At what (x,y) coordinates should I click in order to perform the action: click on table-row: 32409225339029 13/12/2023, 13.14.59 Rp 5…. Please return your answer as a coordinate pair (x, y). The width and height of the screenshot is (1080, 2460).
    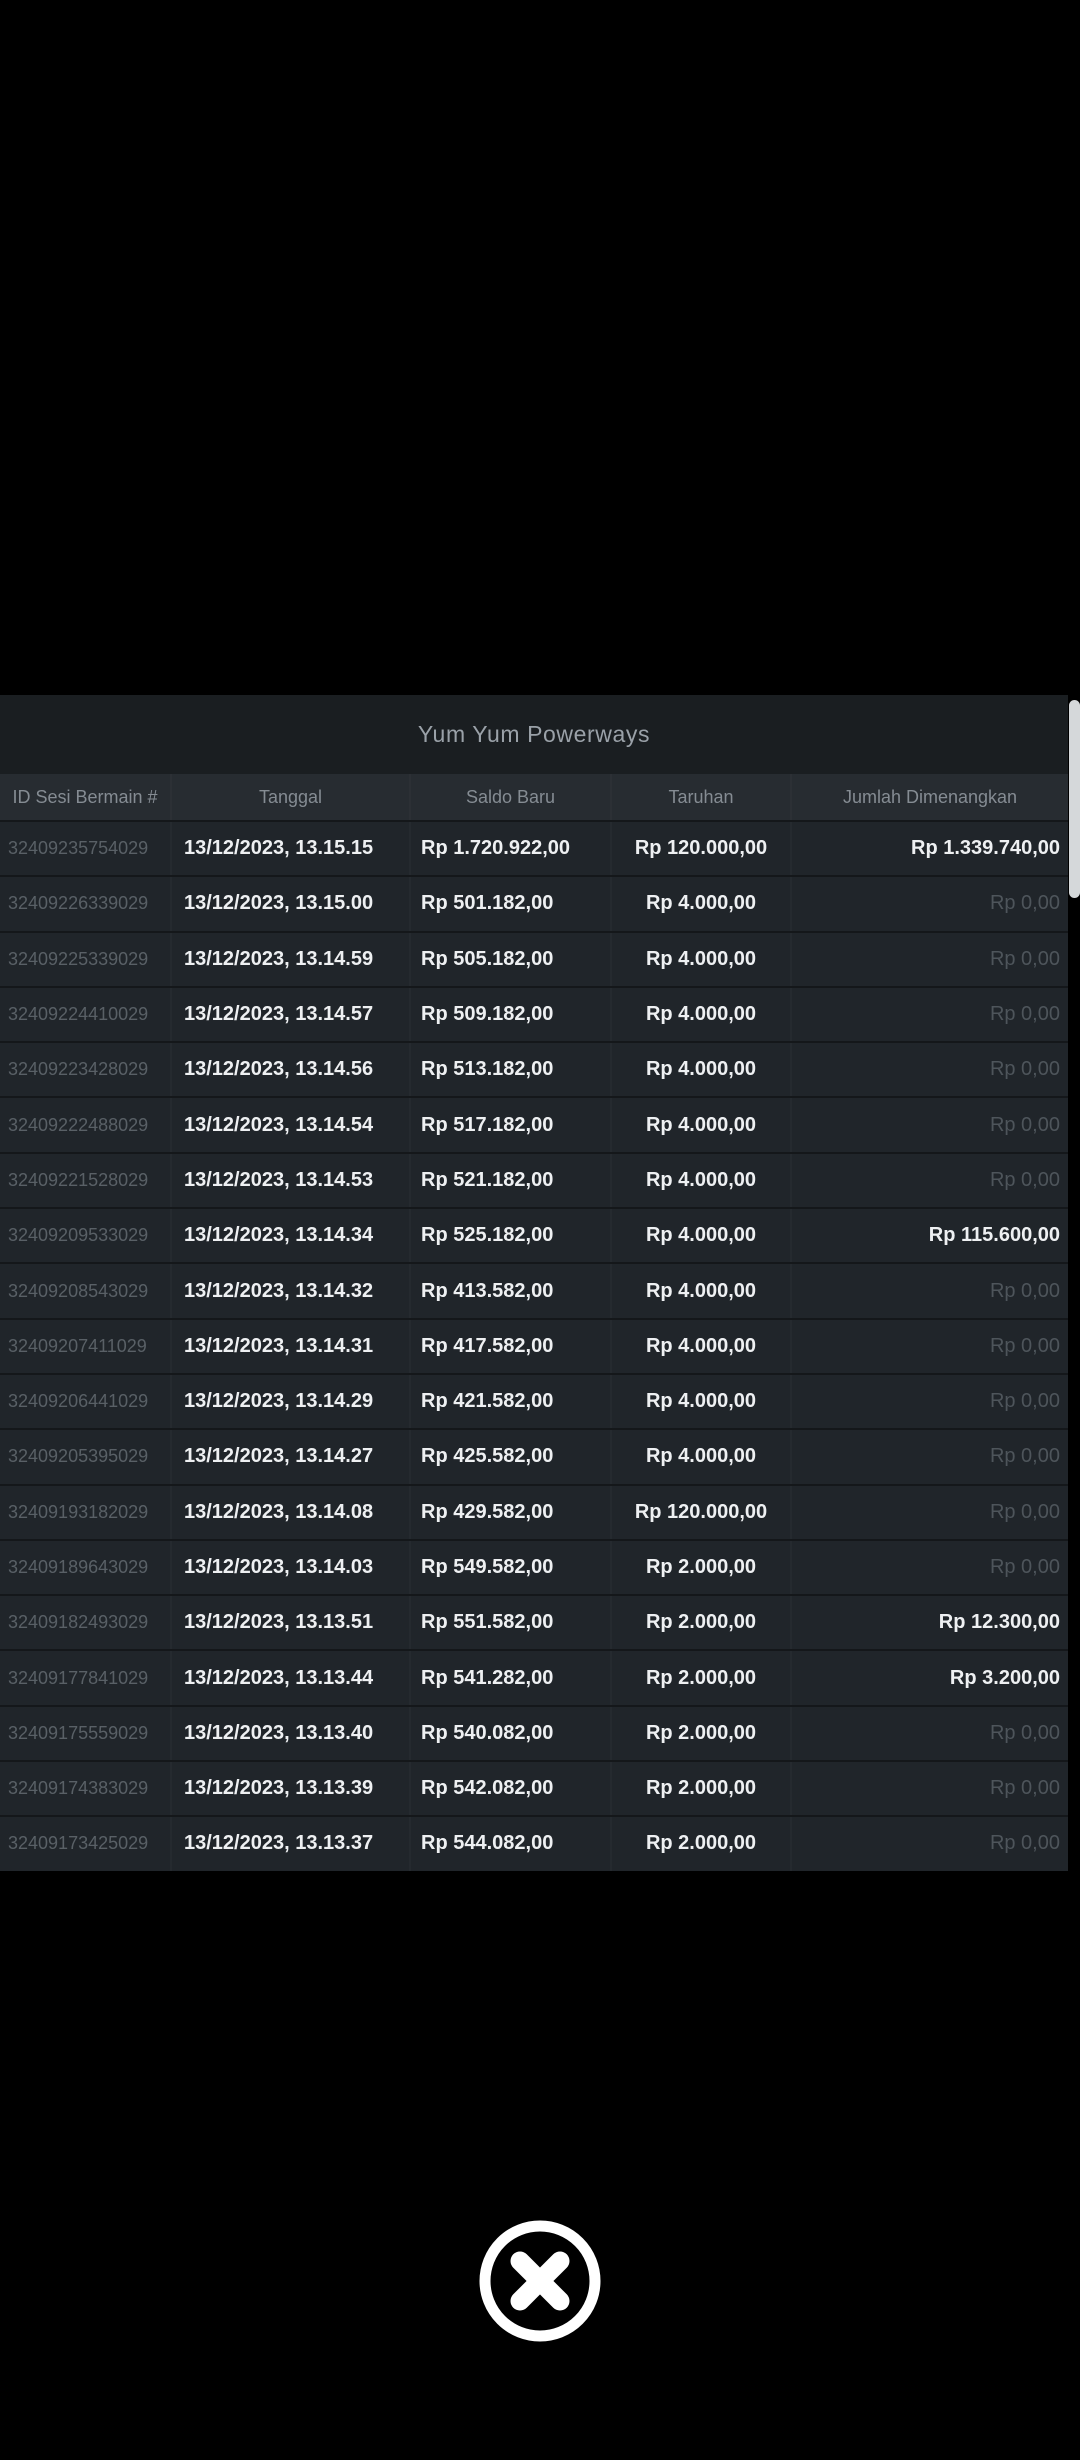
    Looking at the image, I should click on (534, 958).